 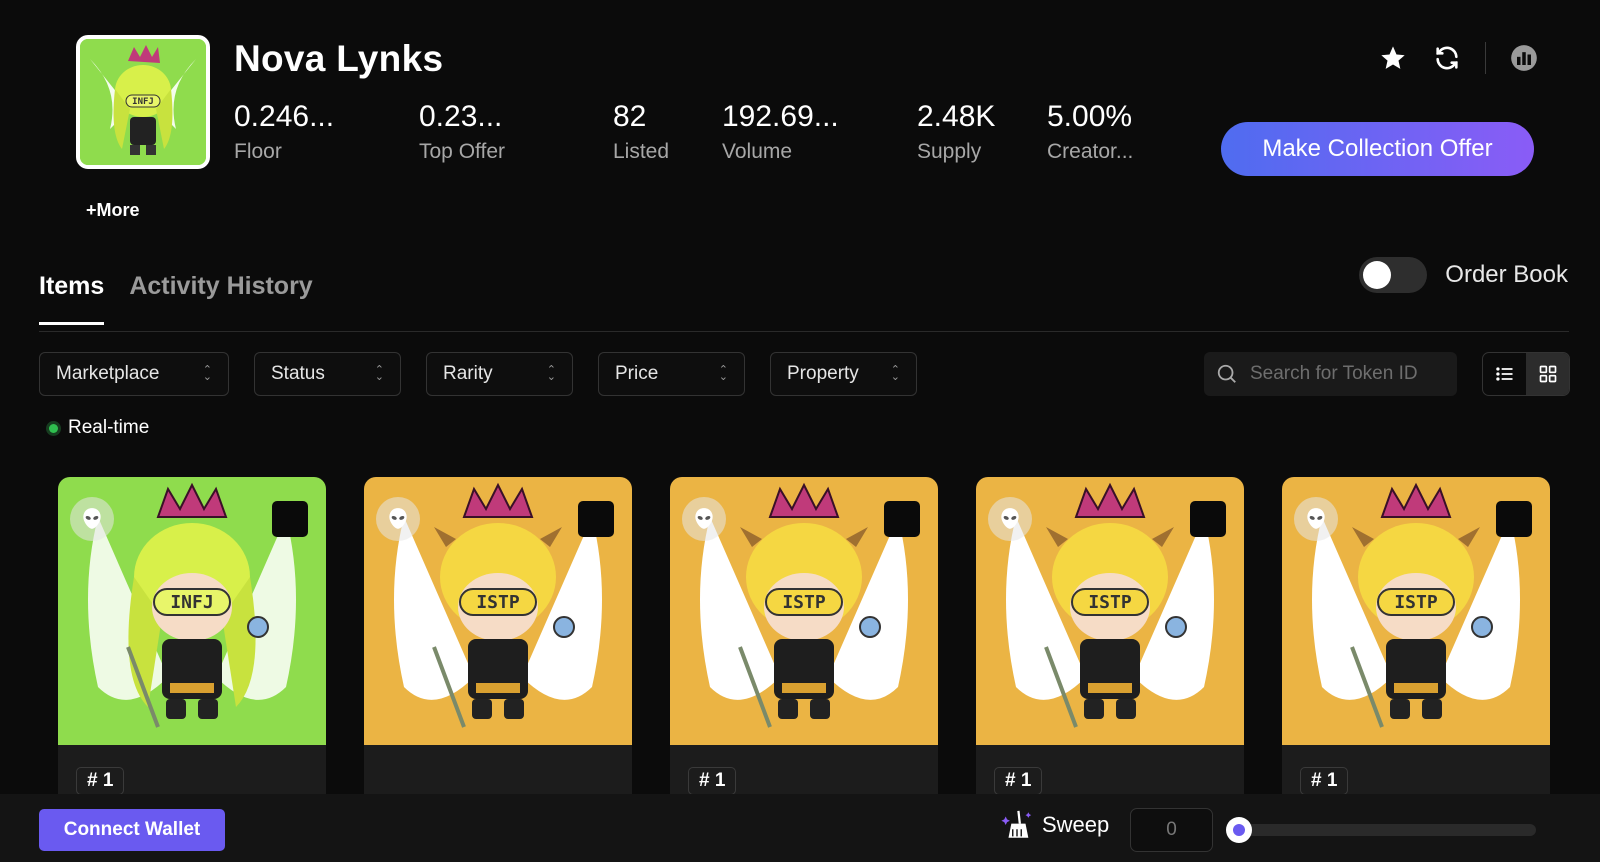 I want to click on view-mode-toggle, so click(x=1526, y=374).